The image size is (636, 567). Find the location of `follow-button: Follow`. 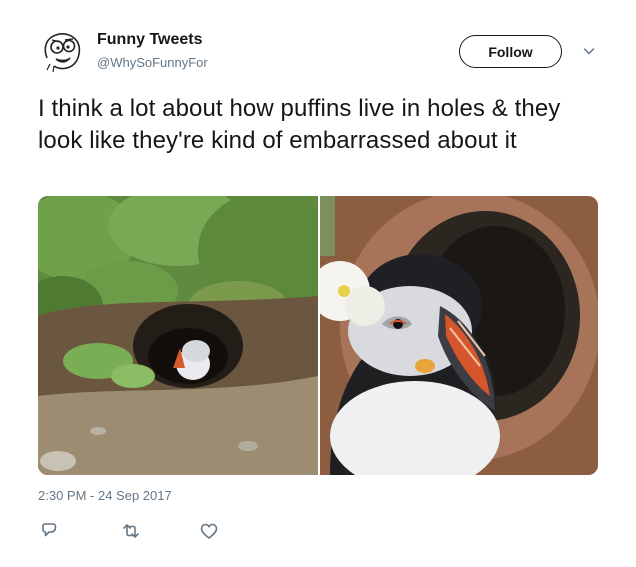

follow-button: Follow is located at coordinates (510, 51).